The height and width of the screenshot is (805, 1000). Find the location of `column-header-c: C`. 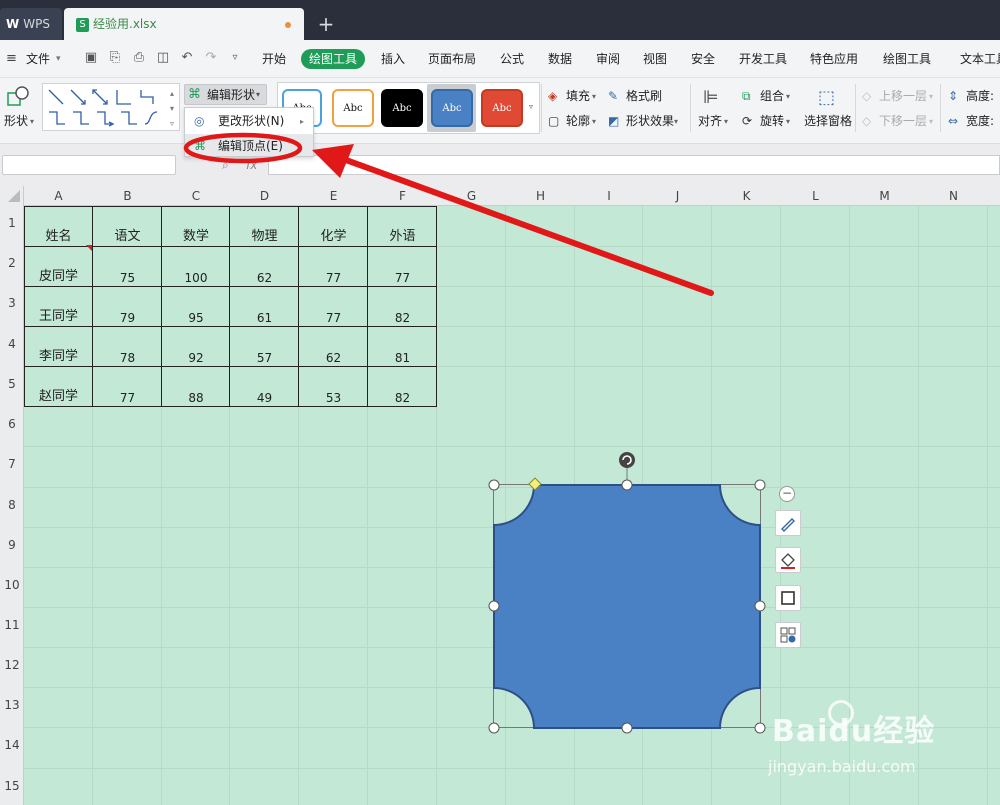

column-header-c: C is located at coordinates (196, 196).